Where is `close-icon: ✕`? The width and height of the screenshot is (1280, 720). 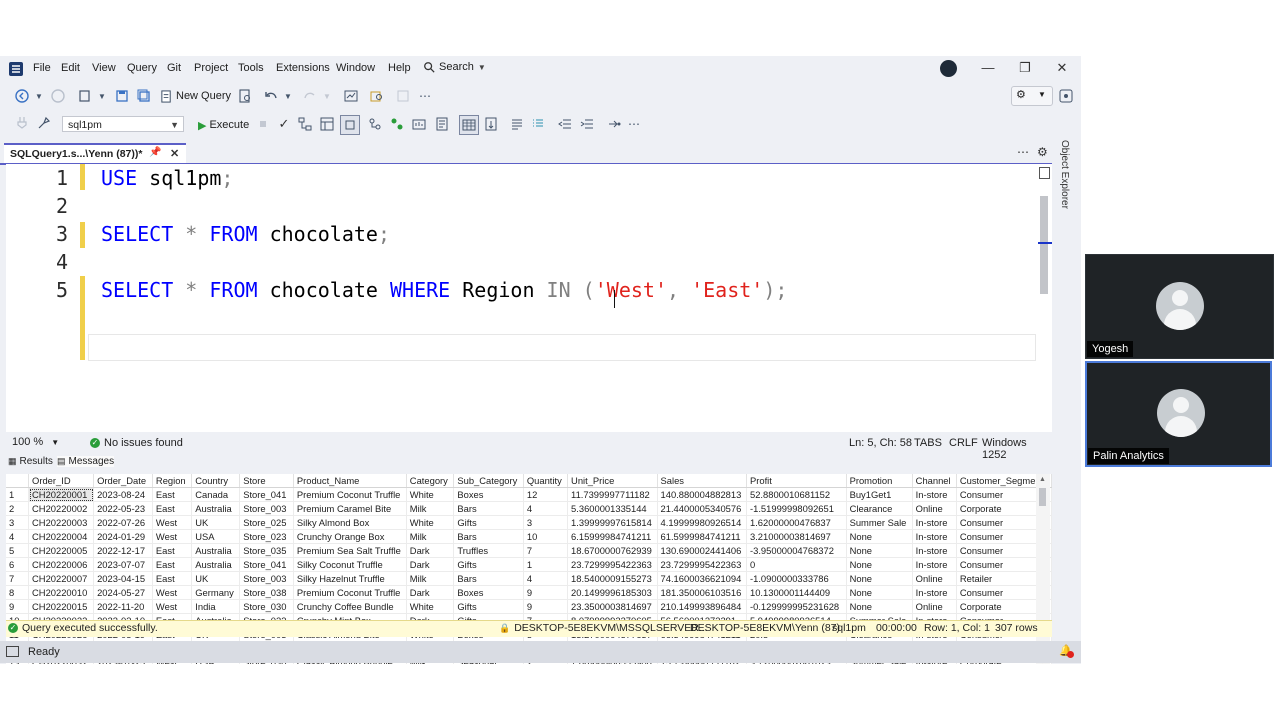
close-icon: ✕ is located at coordinates (1062, 69).